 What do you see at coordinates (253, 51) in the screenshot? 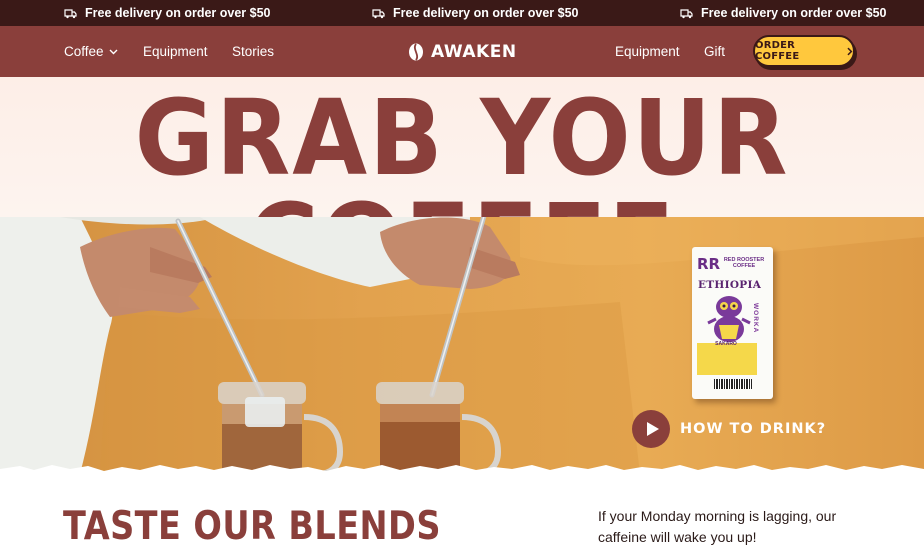
I see `nav-link-stories: Stories` at bounding box center [253, 51].